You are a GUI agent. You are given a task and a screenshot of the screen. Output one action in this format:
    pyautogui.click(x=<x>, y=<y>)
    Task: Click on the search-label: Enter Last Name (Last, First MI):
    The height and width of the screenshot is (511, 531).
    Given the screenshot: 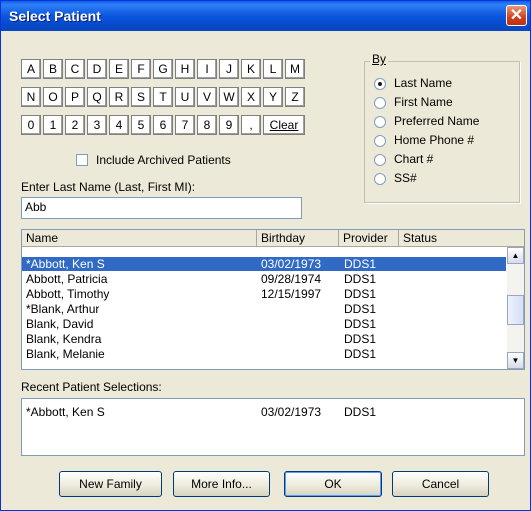 What is the action you would take?
    pyautogui.click(x=108, y=187)
    